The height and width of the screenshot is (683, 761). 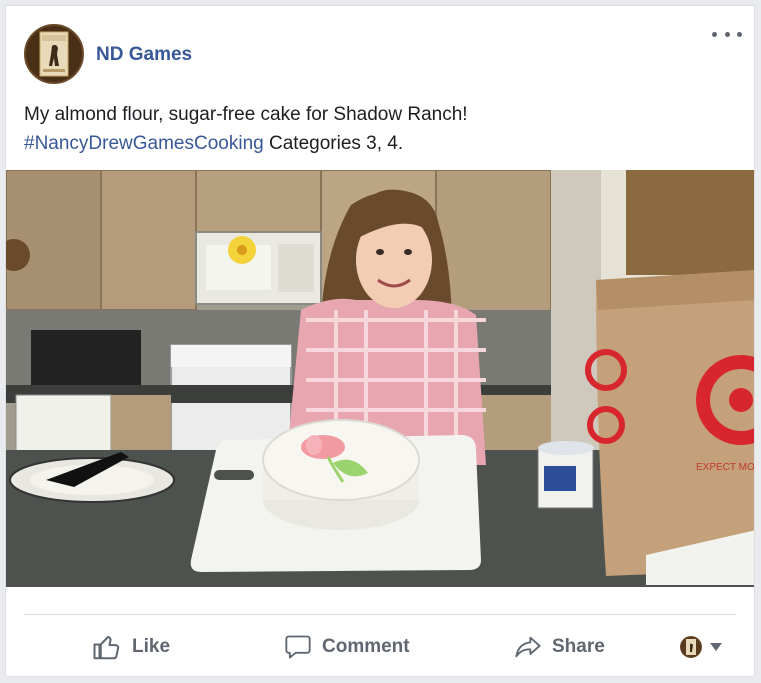 I want to click on comment-button: Comment, so click(x=347, y=647).